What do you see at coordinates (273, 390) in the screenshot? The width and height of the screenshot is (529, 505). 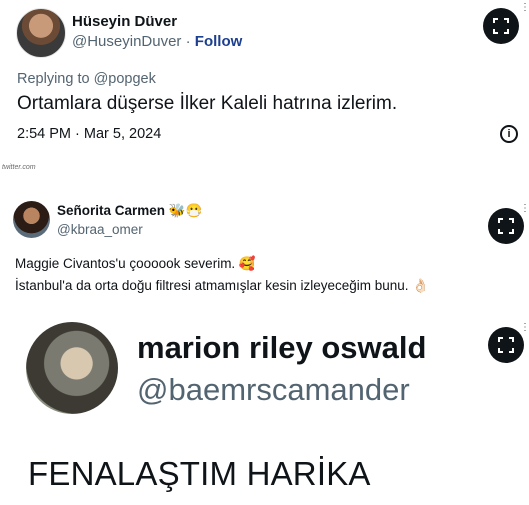 I see `handle: @baemrscamander` at bounding box center [273, 390].